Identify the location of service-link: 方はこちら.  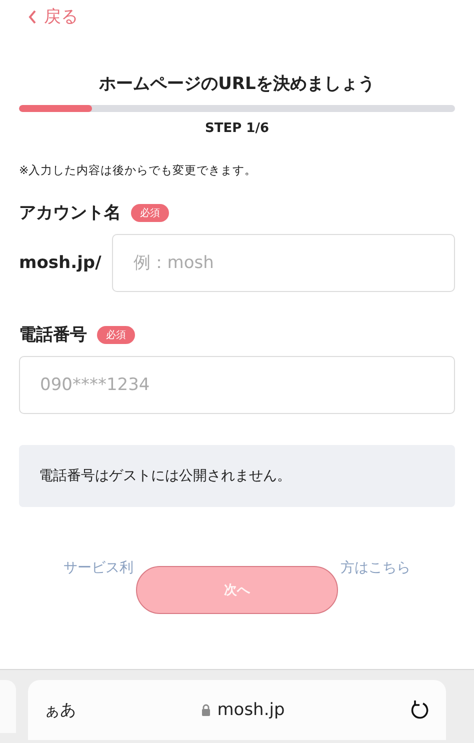
(375, 568).